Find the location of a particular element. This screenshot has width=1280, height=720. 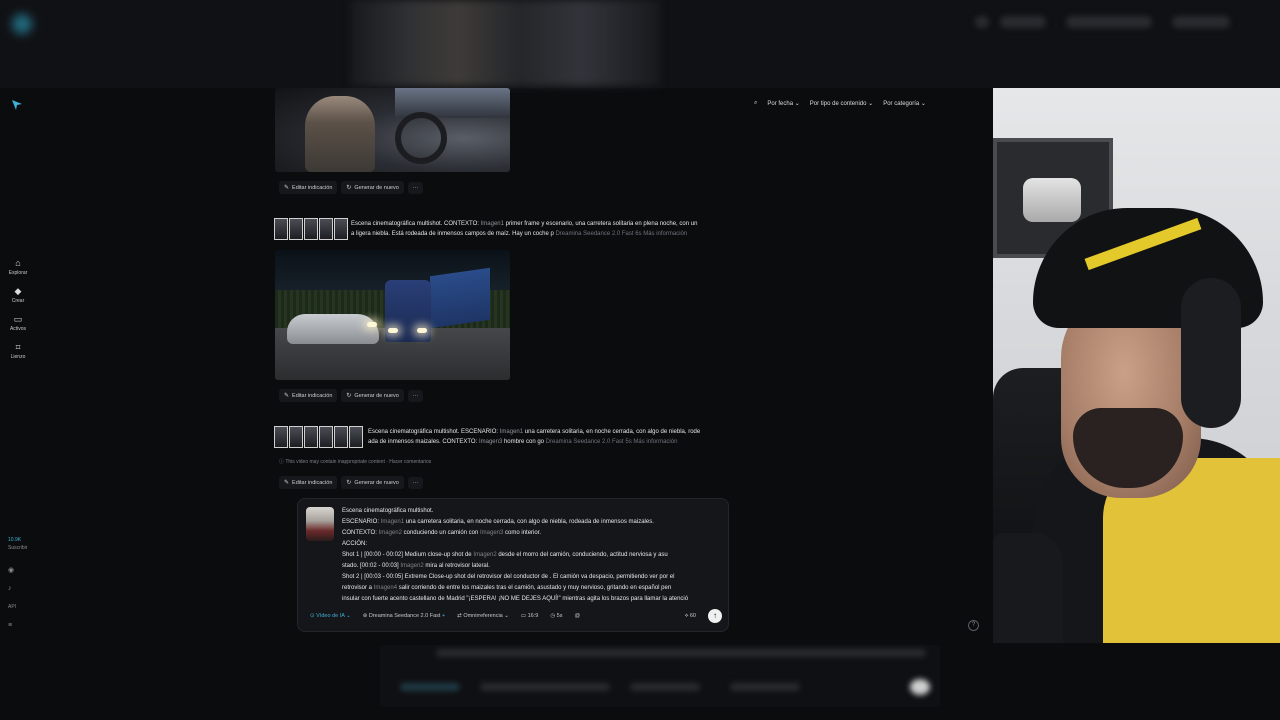

menu-icon: ≡ is located at coordinates (10, 625).